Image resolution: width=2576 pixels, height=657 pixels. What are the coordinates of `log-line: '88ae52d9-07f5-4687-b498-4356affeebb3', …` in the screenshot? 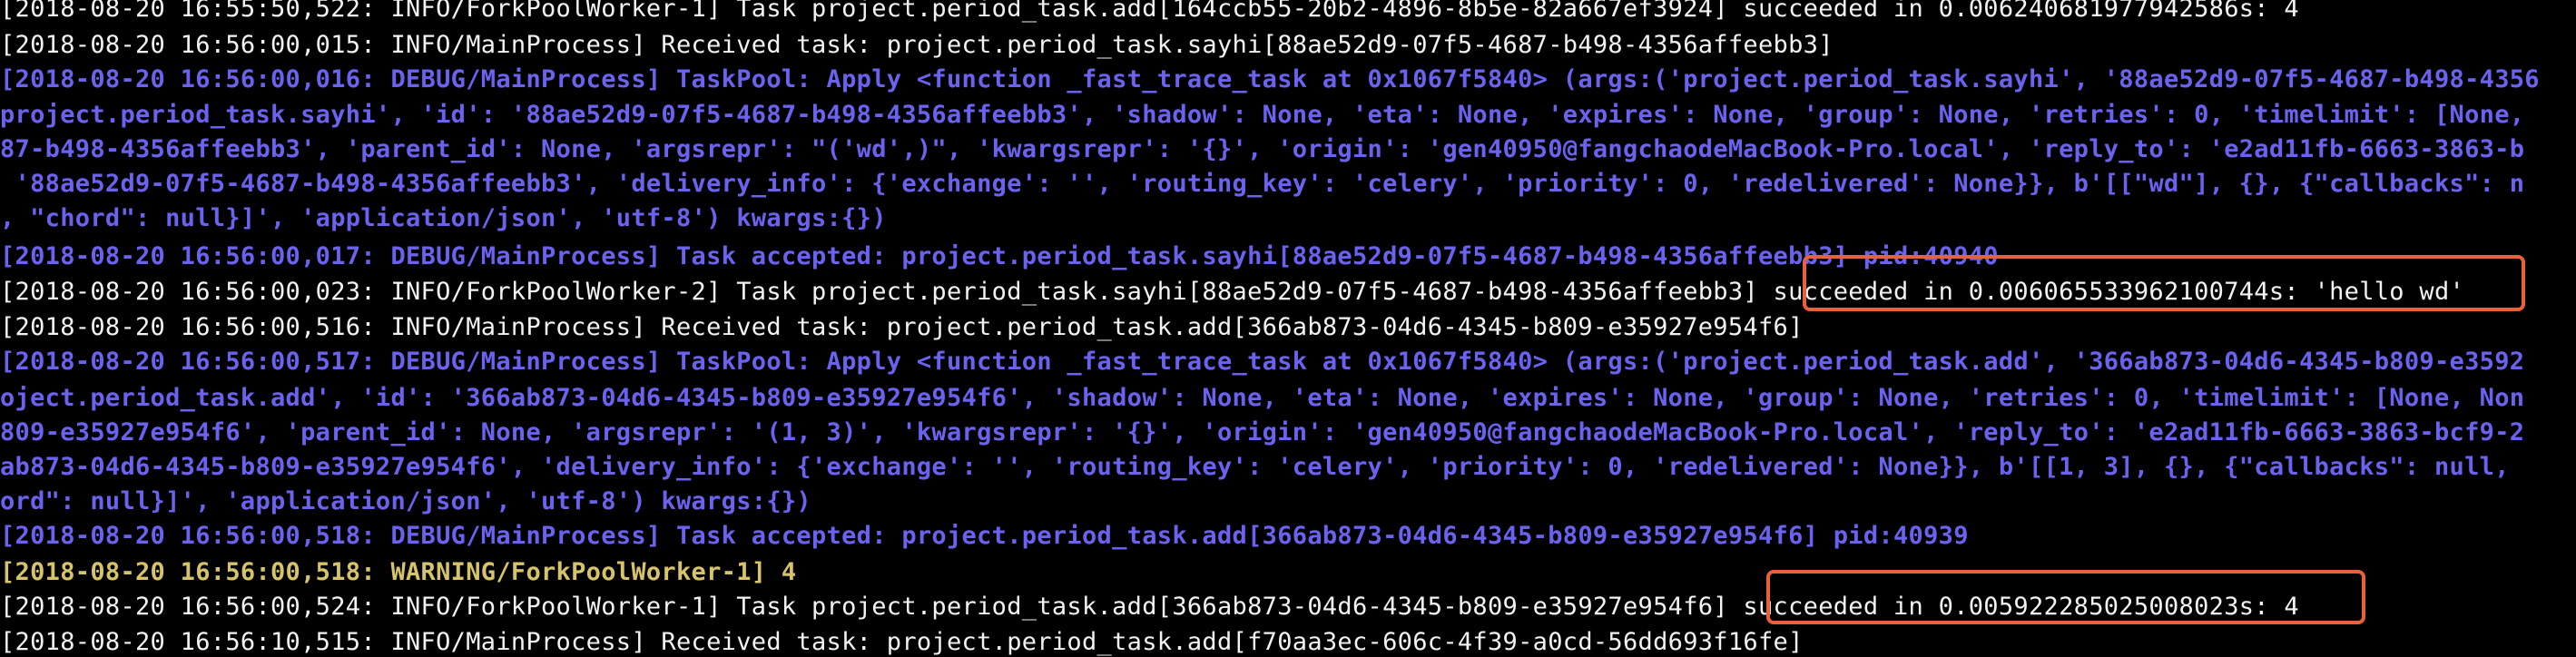 It's located at (1262, 184).